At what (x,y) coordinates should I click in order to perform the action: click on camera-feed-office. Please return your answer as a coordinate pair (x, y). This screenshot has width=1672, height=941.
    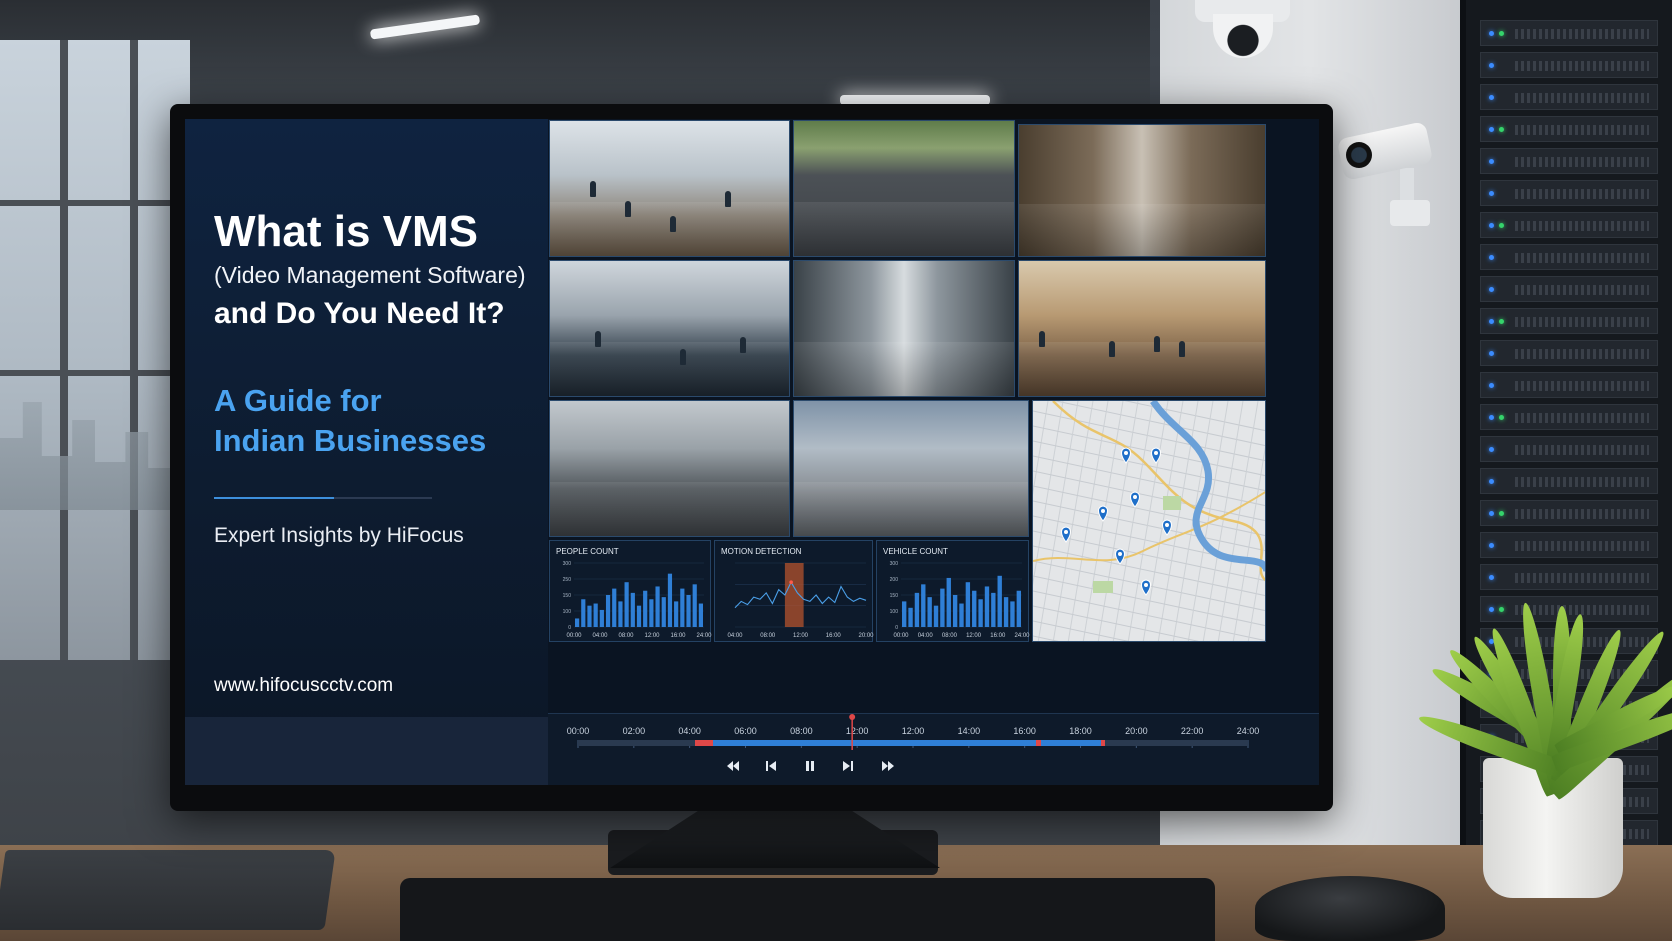
    Looking at the image, I should click on (669, 328).